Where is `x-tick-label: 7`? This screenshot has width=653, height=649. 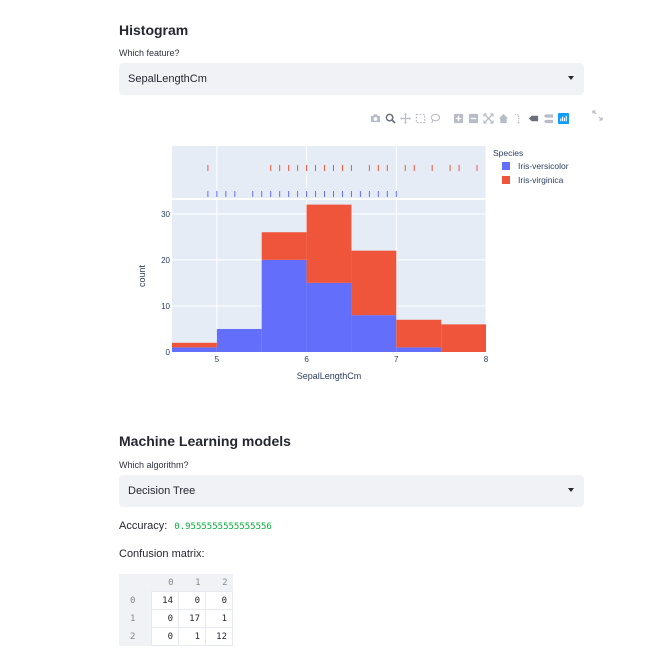
x-tick-label: 7 is located at coordinates (396, 359).